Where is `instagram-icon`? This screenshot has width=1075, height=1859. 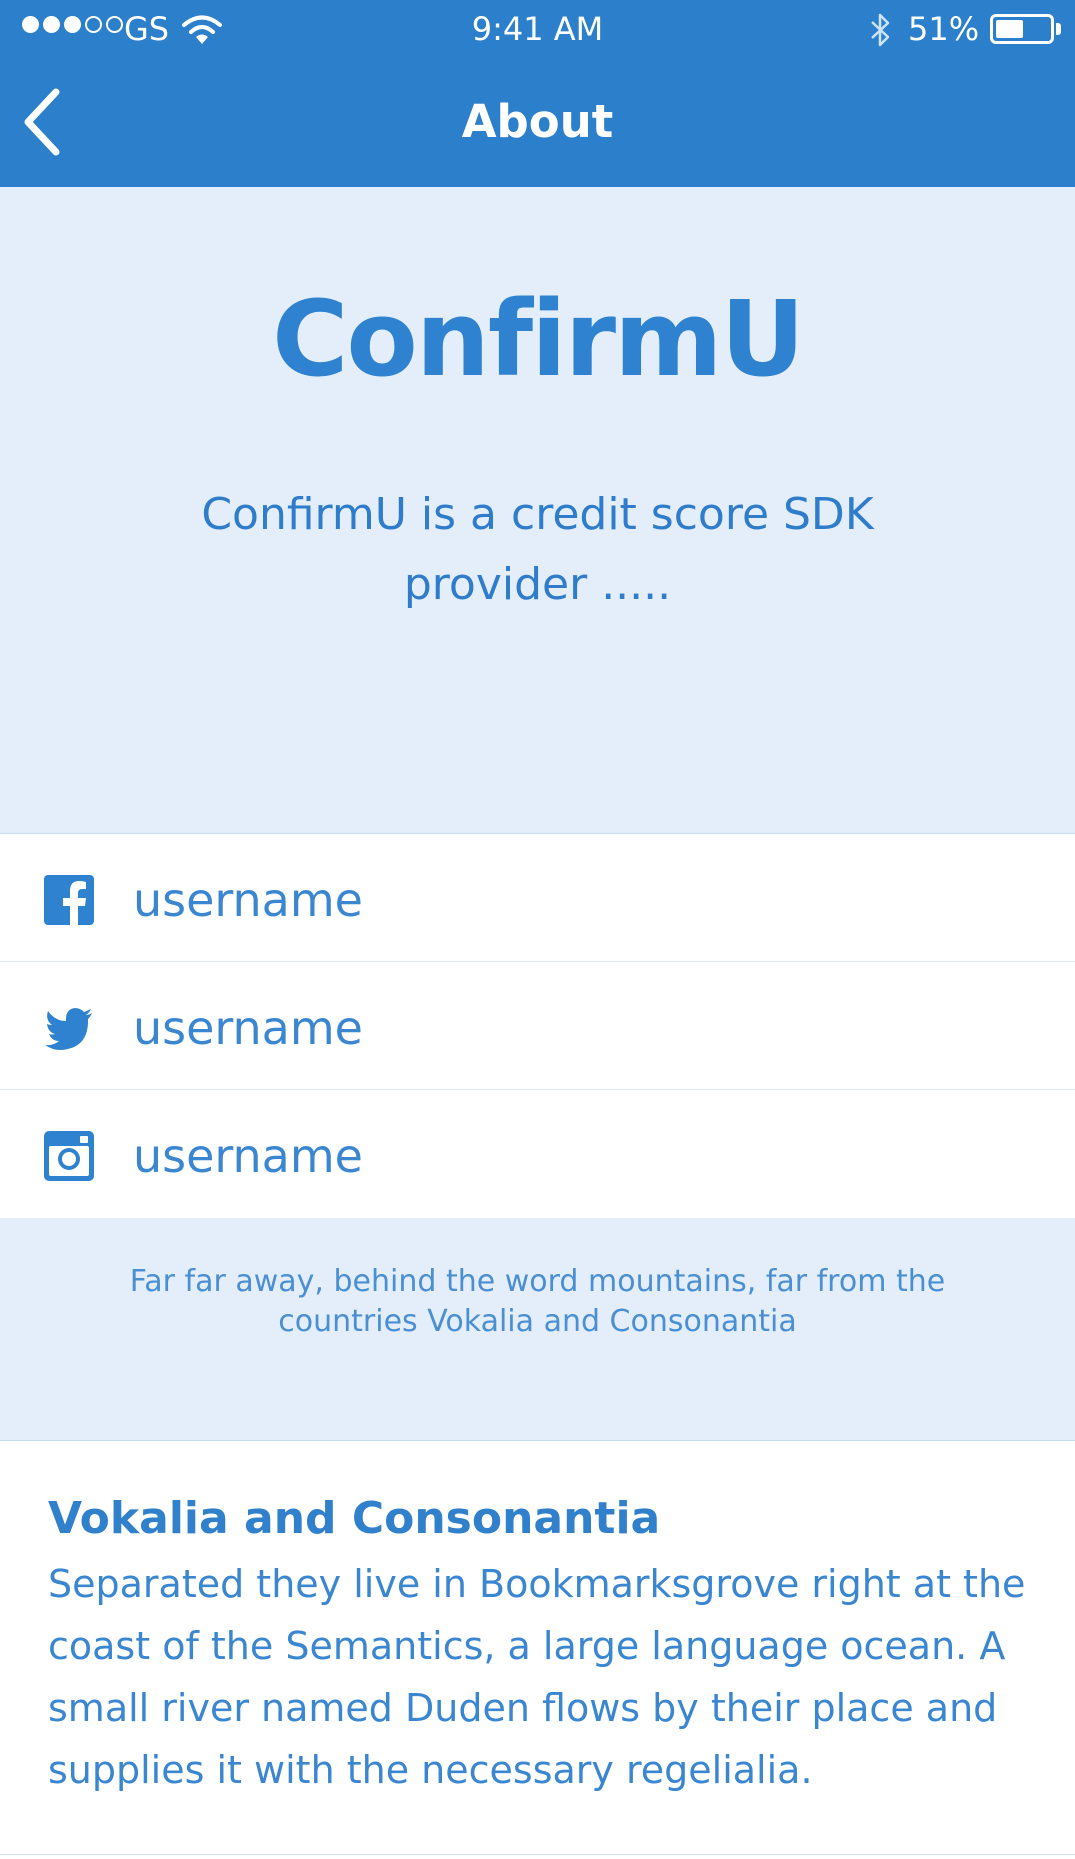 instagram-icon is located at coordinates (69, 1156).